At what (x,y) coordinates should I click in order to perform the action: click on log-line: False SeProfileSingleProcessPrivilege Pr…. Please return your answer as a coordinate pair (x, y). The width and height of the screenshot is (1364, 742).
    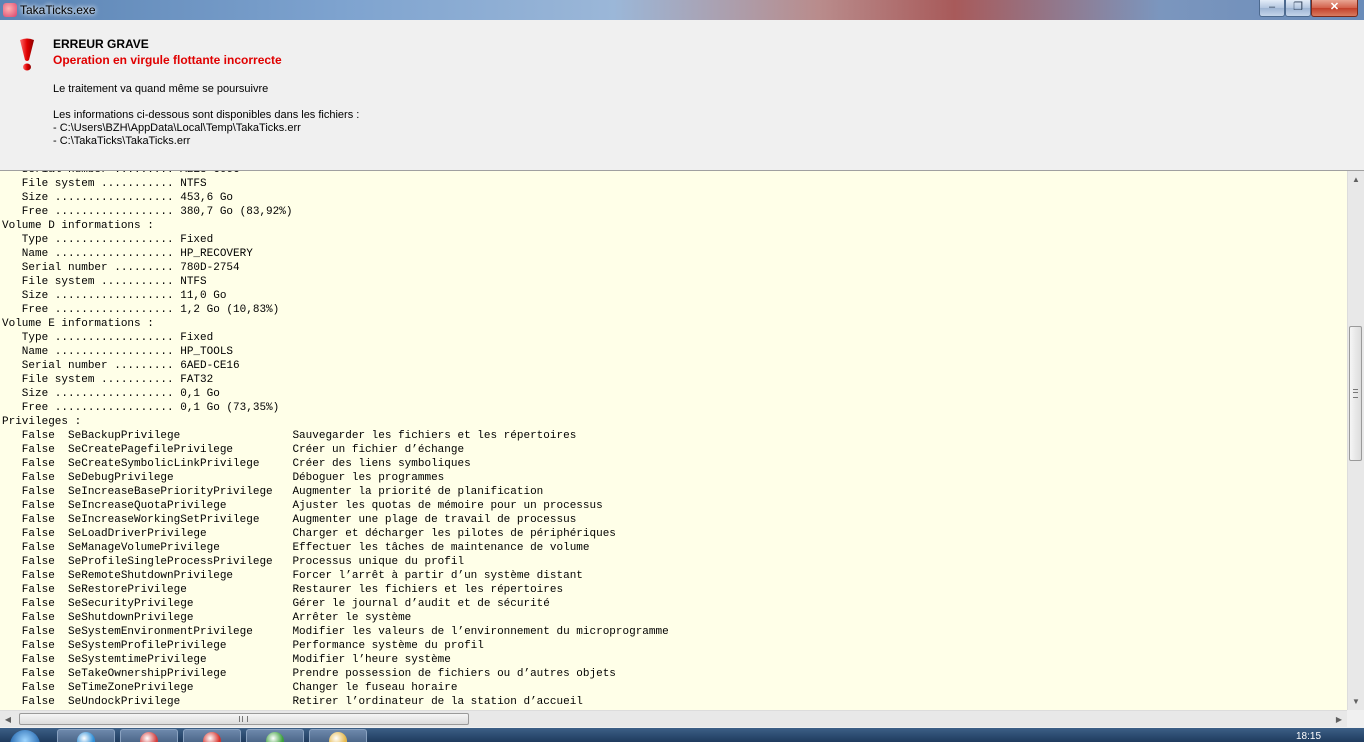
    Looking at the image, I should click on (233, 562).